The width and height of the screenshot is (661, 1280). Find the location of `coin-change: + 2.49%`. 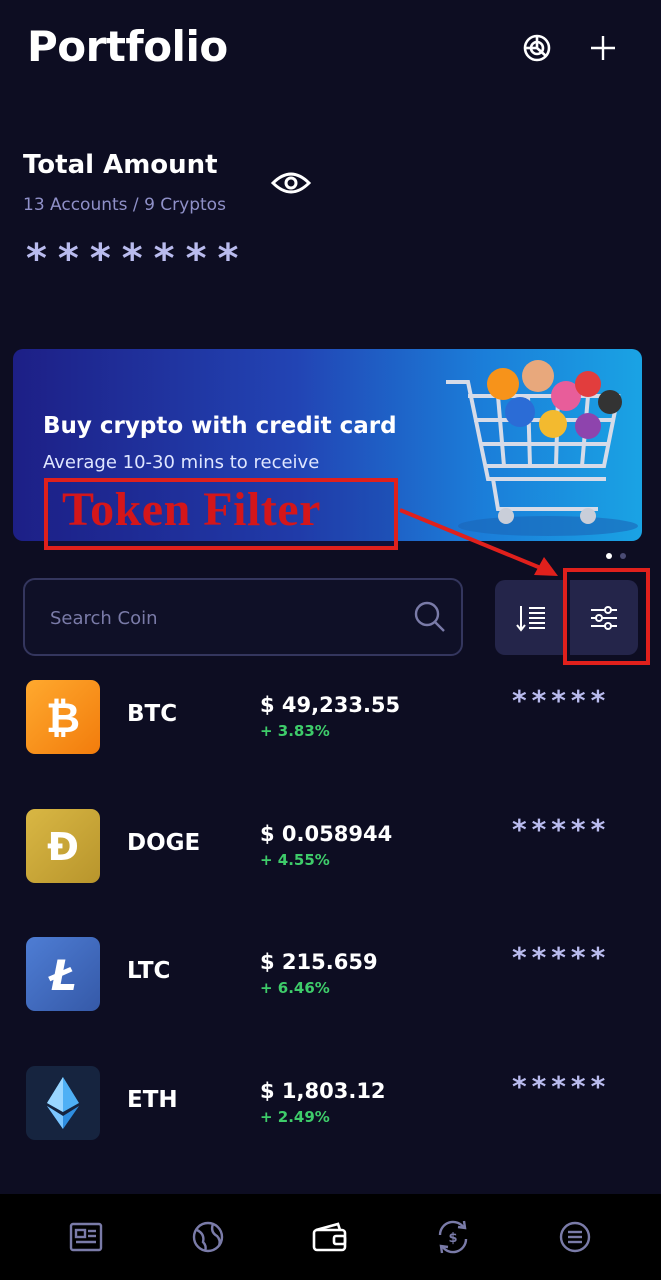

coin-change: + 2.49% is located at coordinates (295, 1117).